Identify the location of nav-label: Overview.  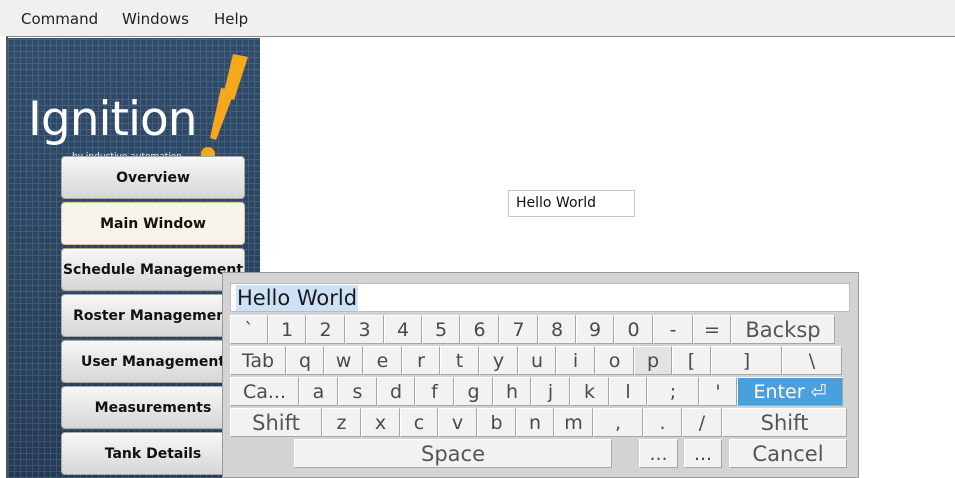
(153, 177).